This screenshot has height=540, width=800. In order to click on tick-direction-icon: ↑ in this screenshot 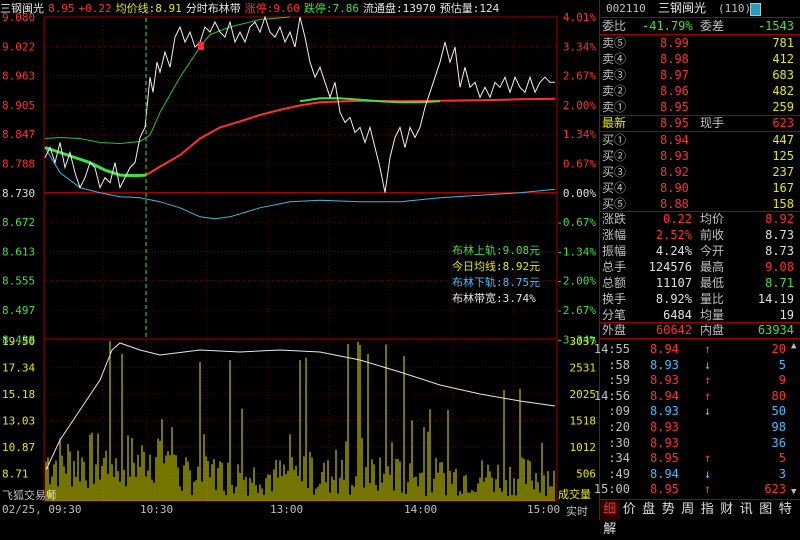, I will do `click(708, 395)`.